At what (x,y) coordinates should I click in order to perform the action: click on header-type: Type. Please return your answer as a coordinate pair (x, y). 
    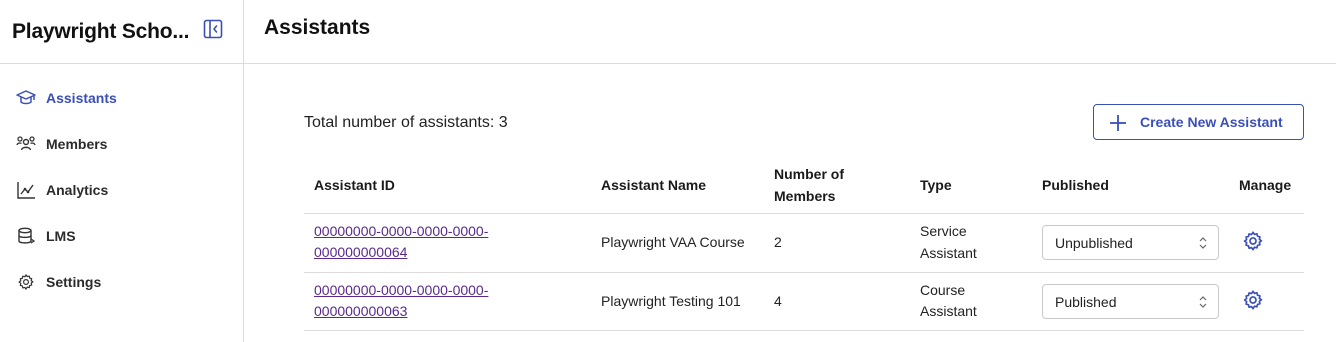
    Looking at the image, I should click on (936, 185).